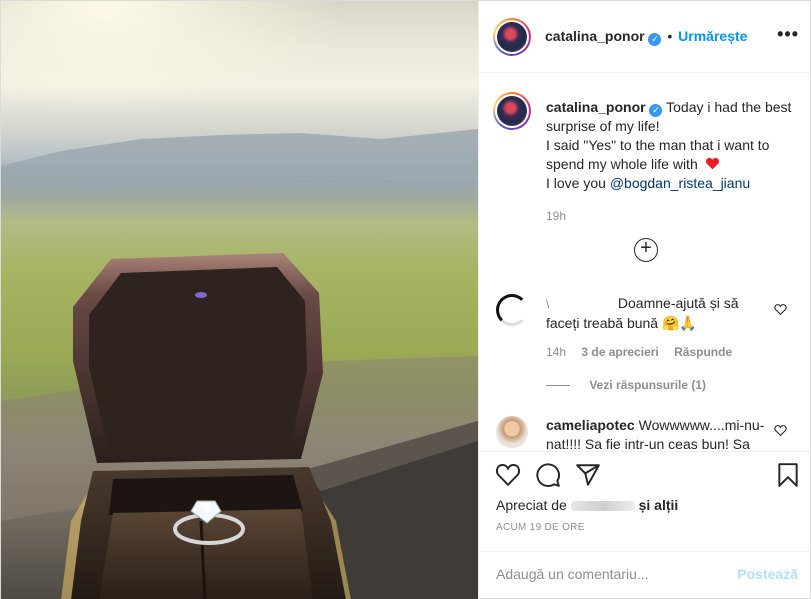  Describe the element at coordinates (508, 475) in the screenshot. I see `like-heart-icon` at that location.